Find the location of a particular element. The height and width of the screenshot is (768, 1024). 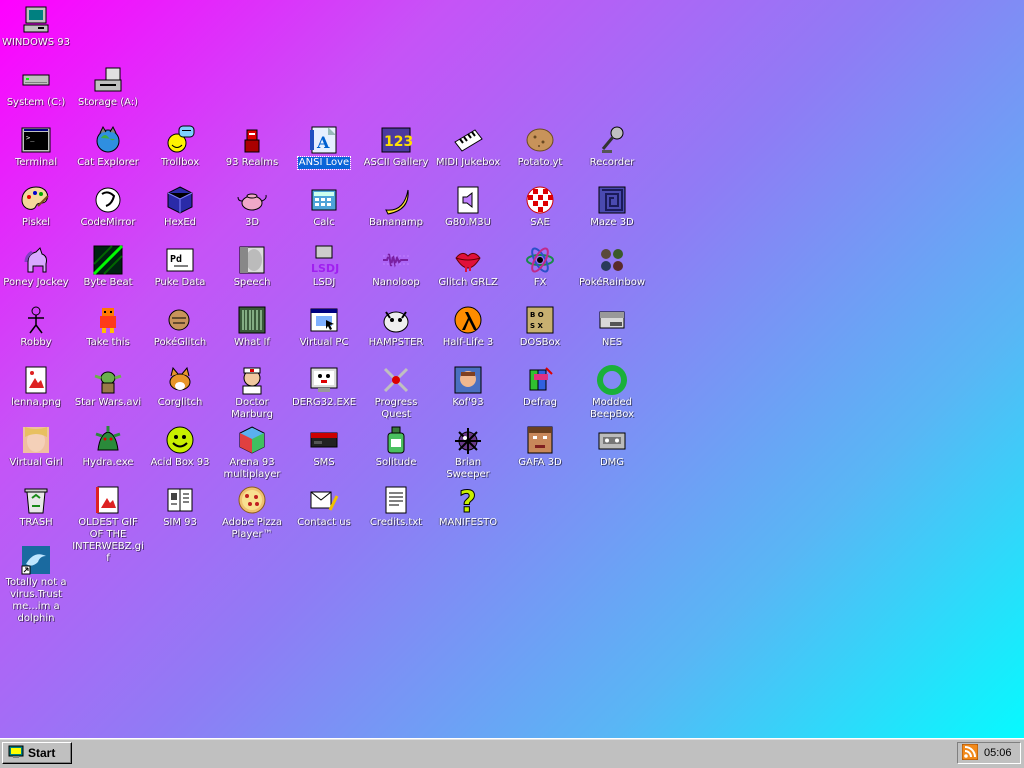

rss-feed-icon is located at coordinates (970, 753).